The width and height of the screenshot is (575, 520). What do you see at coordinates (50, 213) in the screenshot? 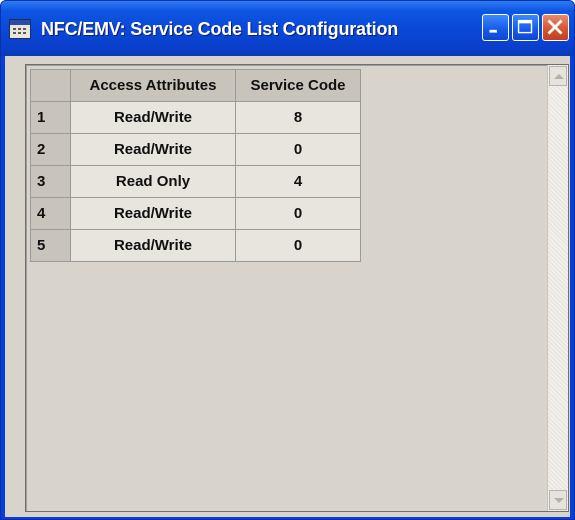
I see `row-index: 4` at bounding box center [50, 213].